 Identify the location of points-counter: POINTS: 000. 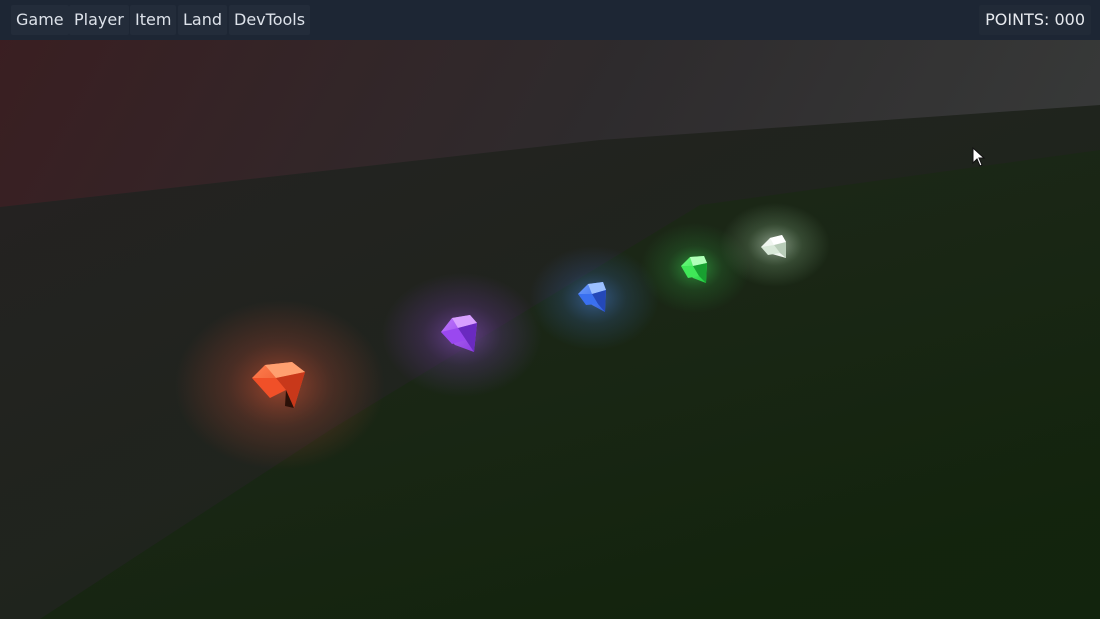
(1035, 20).